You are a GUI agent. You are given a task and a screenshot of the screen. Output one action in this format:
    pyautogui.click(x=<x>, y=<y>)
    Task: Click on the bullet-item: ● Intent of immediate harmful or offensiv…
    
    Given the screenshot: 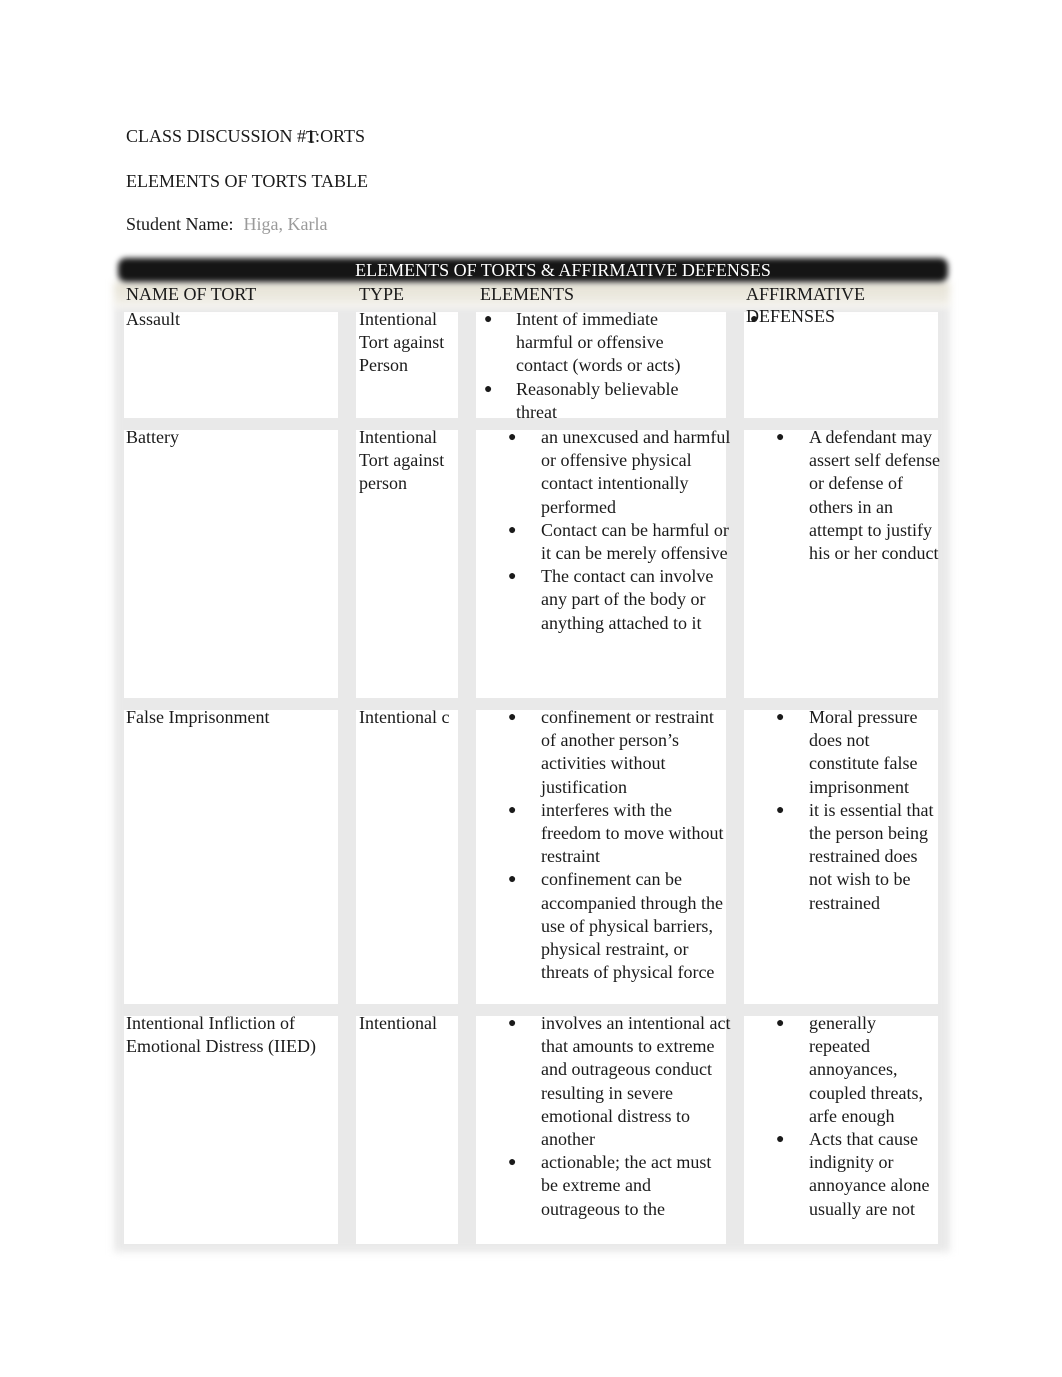 What is the action you would take?
    pyautogui.click(x=595, y=343)
    